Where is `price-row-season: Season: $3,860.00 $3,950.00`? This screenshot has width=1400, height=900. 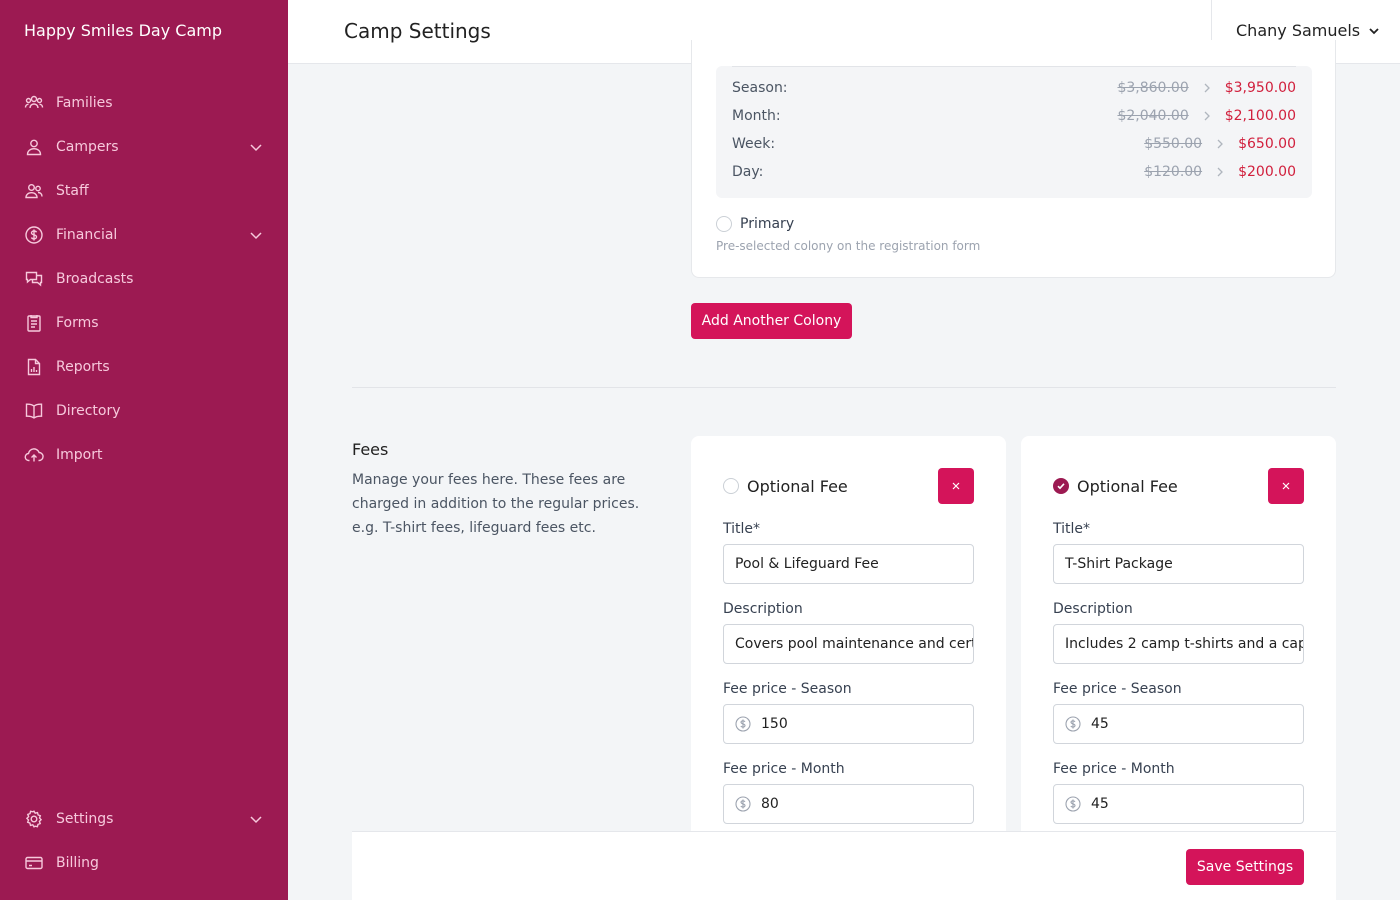
price-row-season: Season: $3,860.00 $3,950.00 is located at coordinates (1014, 88).